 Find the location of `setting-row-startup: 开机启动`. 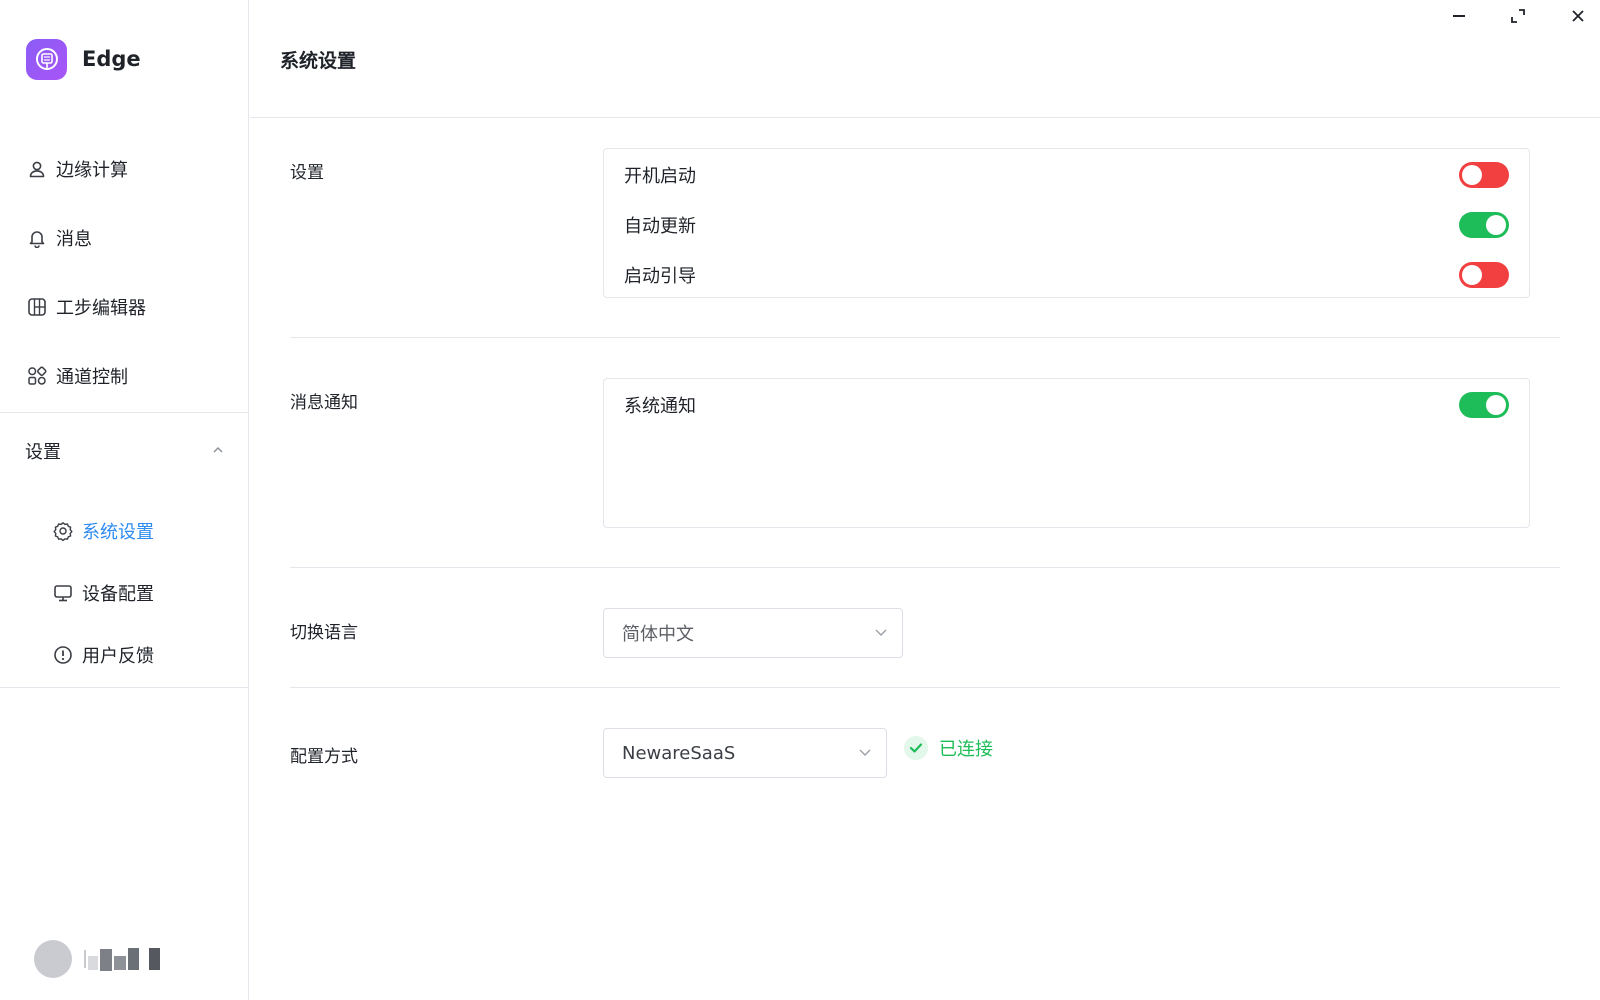

setting-row-startup: 开机启动 is located at coordinates (1066, 175).